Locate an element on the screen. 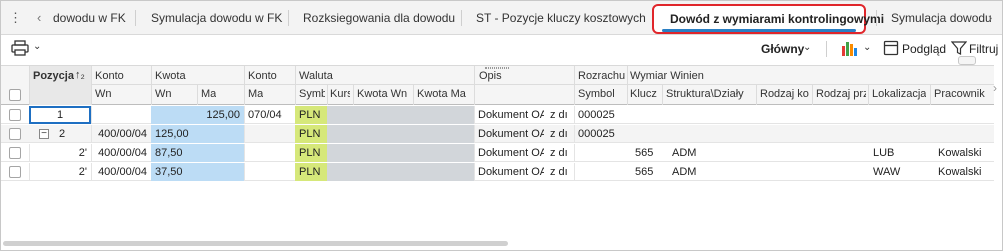 The width and height of the screenshot is (1003, 251). tab-dowodu-w-fk: dowodu w FK is located at coordinates (89, 18).